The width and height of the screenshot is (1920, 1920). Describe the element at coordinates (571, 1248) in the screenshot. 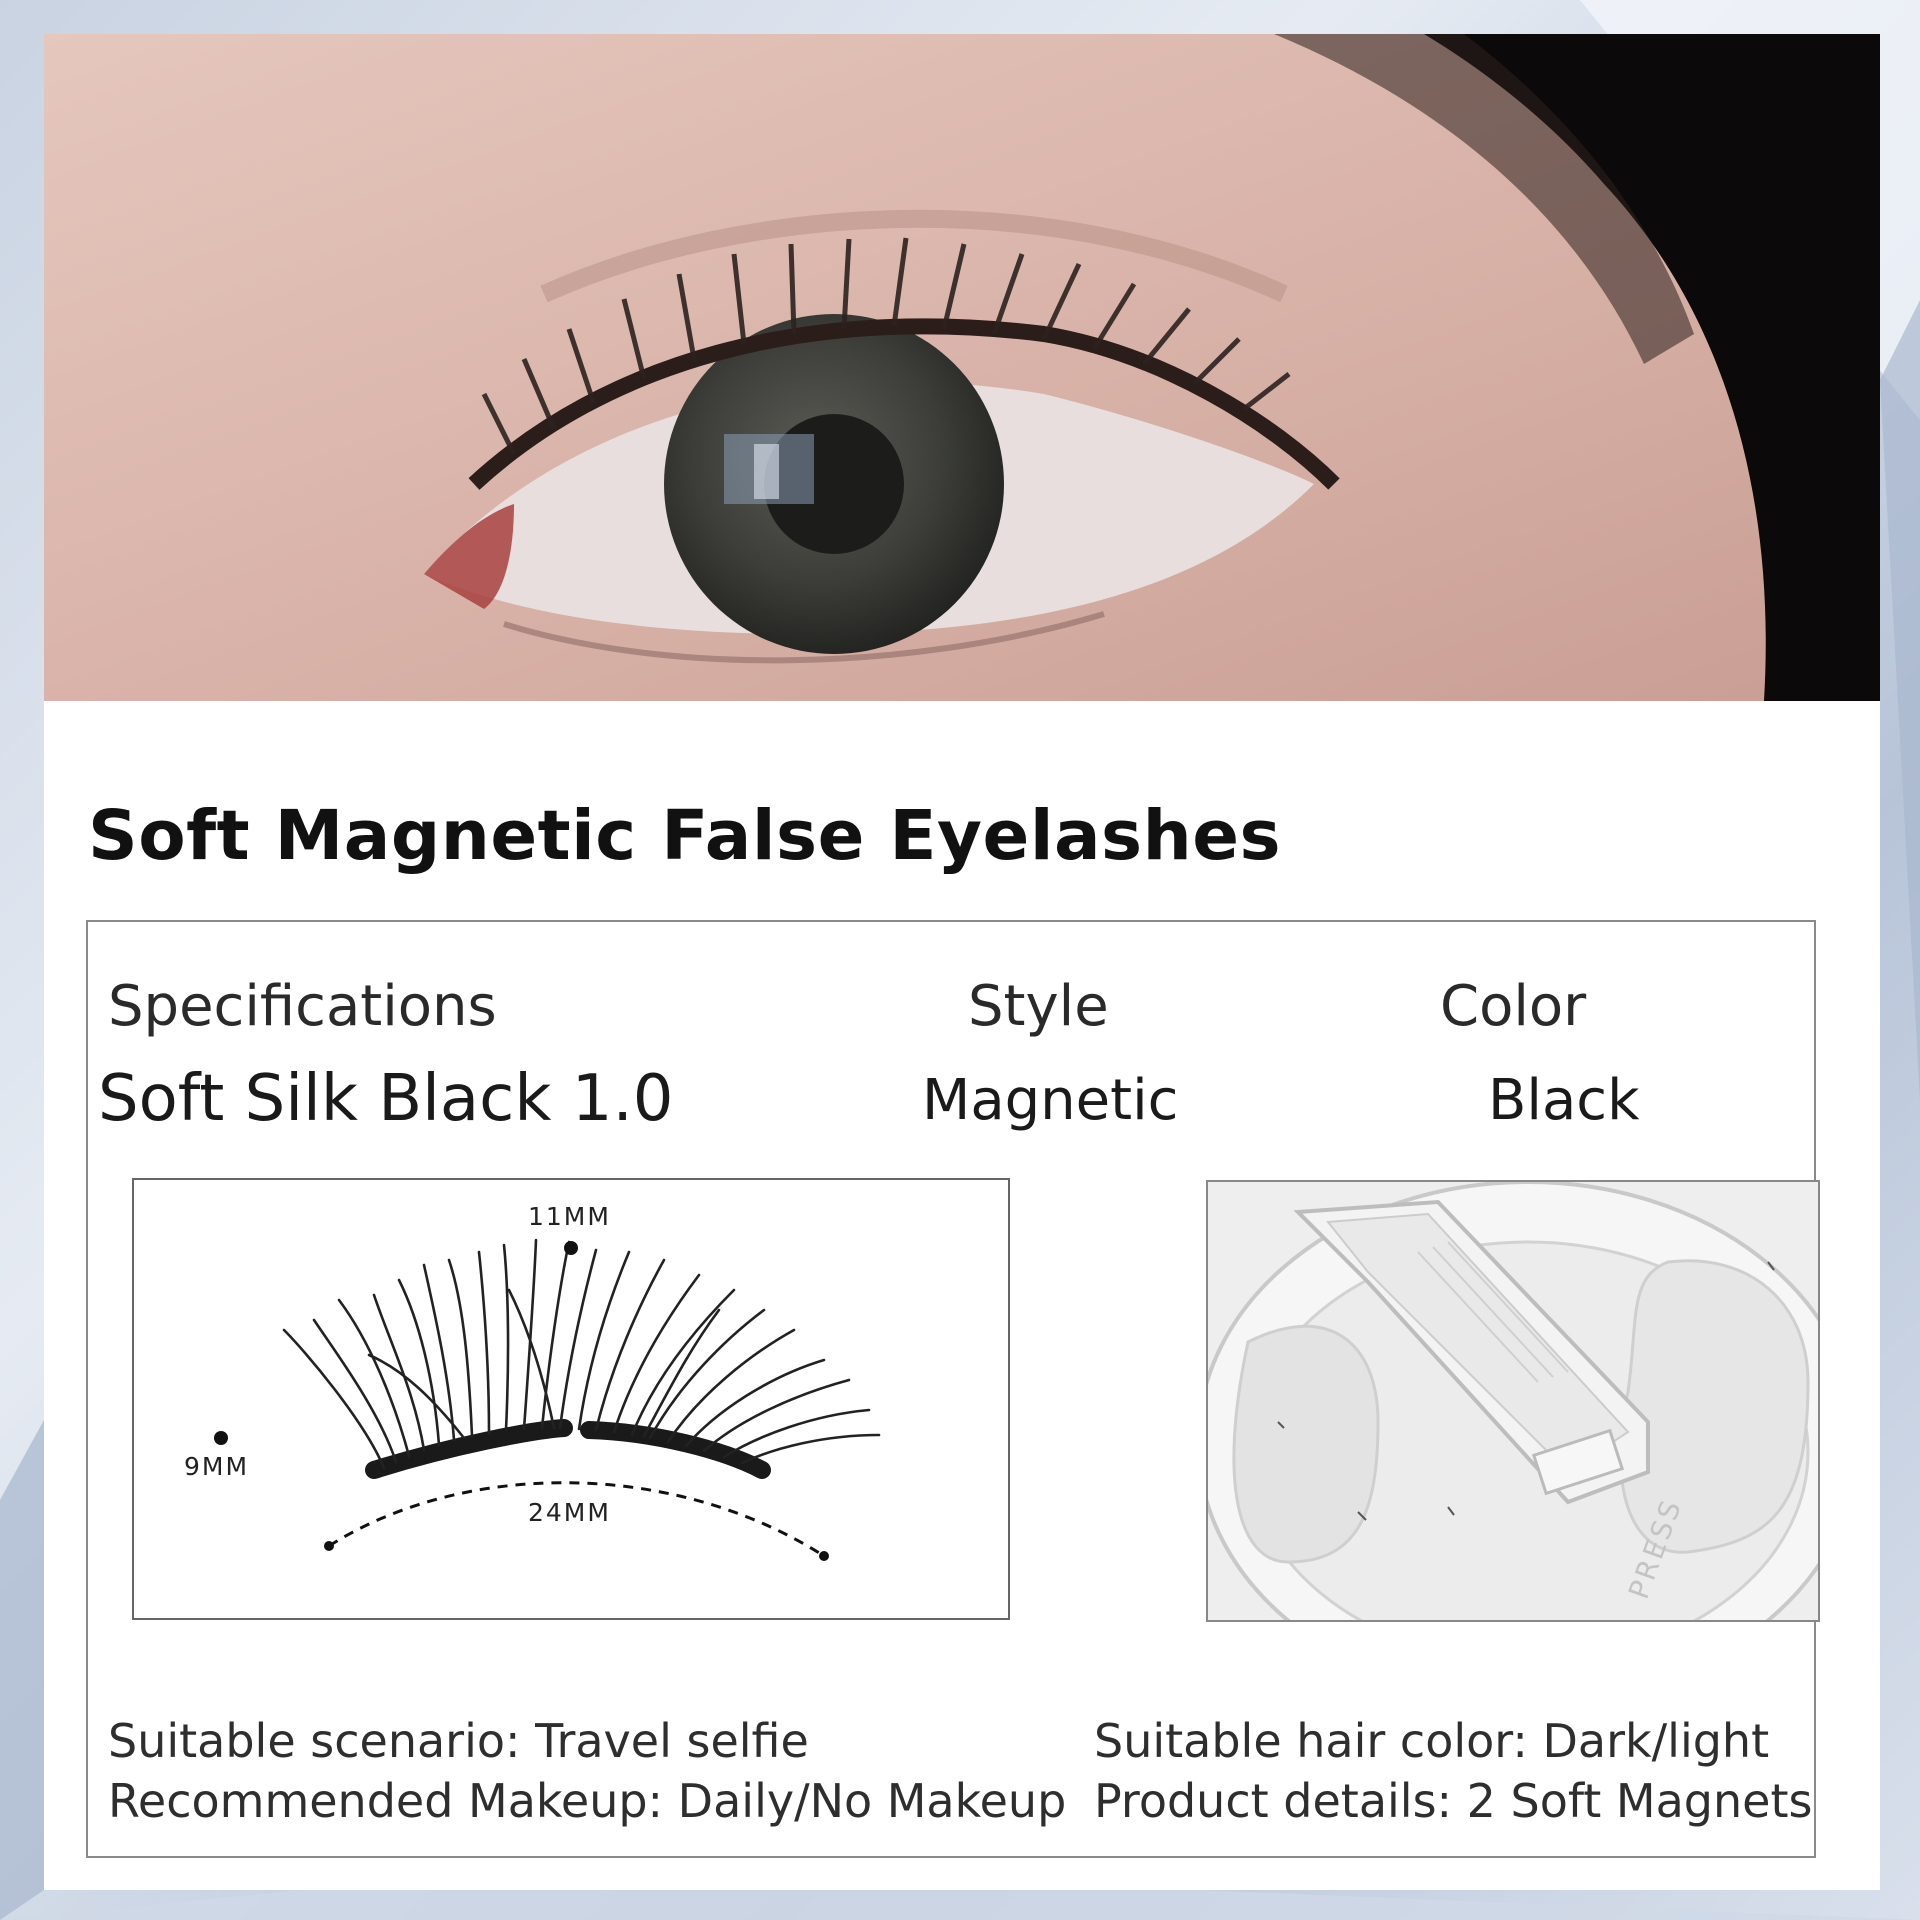

I see `top-length-marker` at that location.